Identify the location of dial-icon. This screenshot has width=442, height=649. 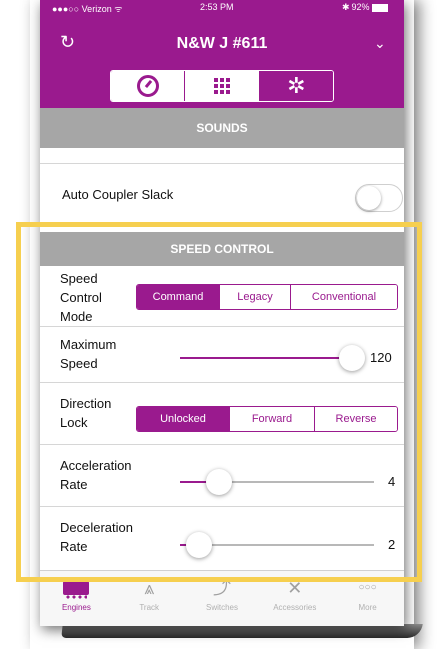
(147, 86).